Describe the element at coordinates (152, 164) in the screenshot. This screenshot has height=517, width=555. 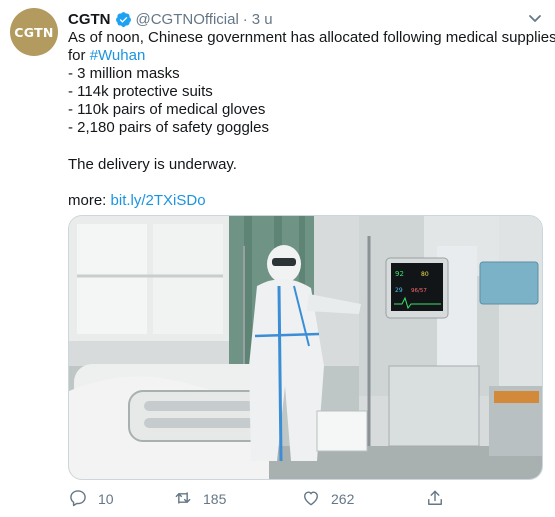
I see `delivery-text: The delivery is underway.` at that location.